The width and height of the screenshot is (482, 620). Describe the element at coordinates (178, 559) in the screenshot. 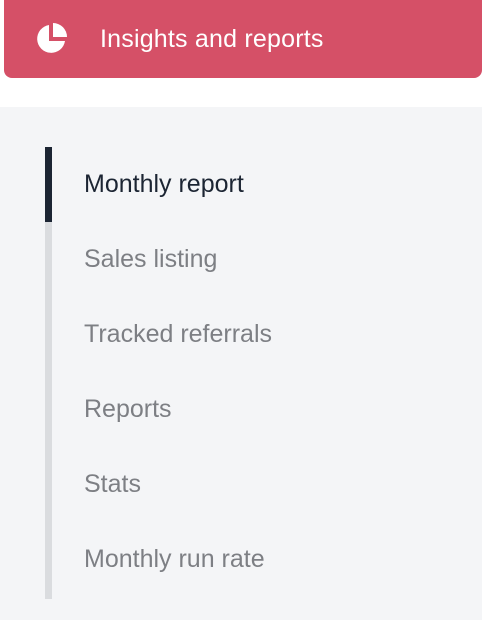

I see `nav-item-monthly-run-rate: Monthly run rate` at that location.